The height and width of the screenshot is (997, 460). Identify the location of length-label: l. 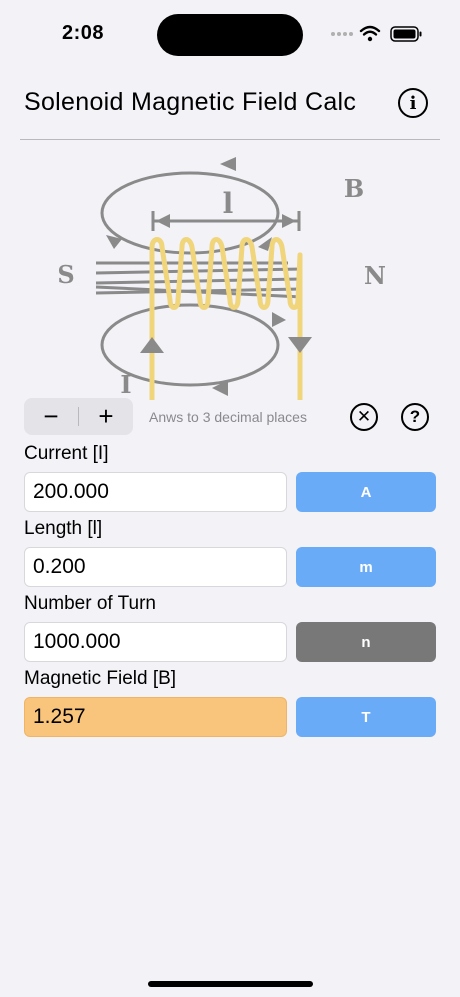
(228, 203).